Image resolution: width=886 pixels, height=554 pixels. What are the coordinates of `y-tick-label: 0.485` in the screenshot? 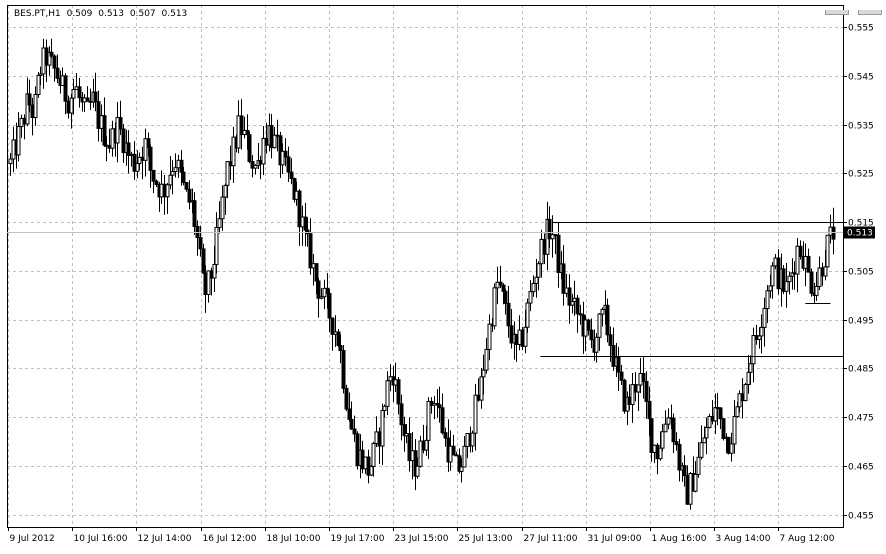 It's located at (861, 370).